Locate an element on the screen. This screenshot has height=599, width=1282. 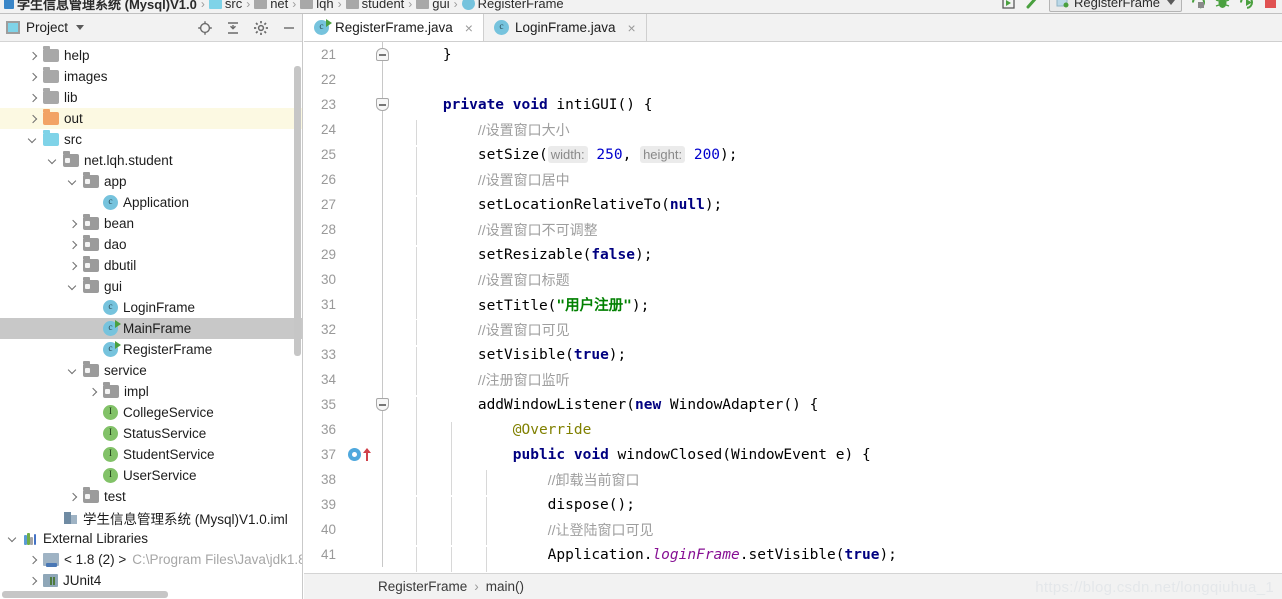
code-line-34: 34 //注册窗口监听 is located at coordinates (793, 381).